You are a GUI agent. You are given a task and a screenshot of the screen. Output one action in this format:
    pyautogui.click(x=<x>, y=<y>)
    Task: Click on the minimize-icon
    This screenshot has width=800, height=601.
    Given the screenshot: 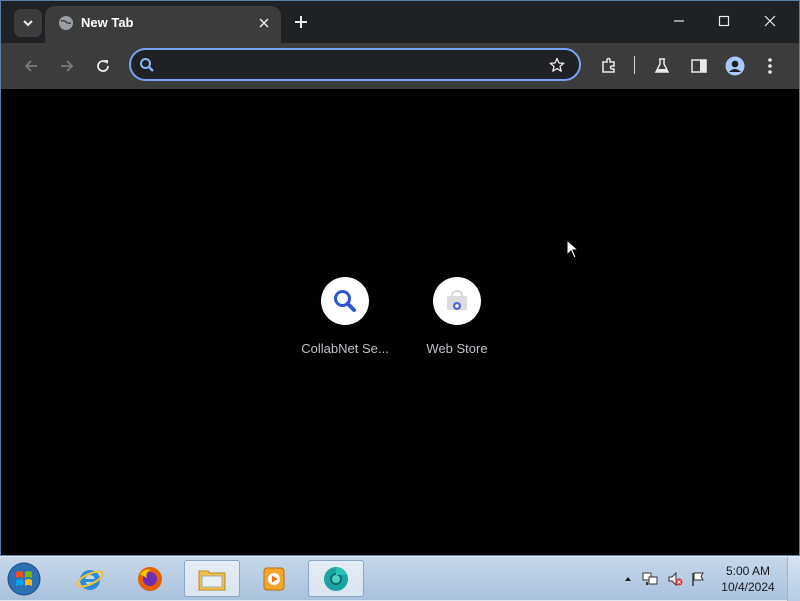 What is the action you would take?
    pyautogui.click(x=679, y=21)
    